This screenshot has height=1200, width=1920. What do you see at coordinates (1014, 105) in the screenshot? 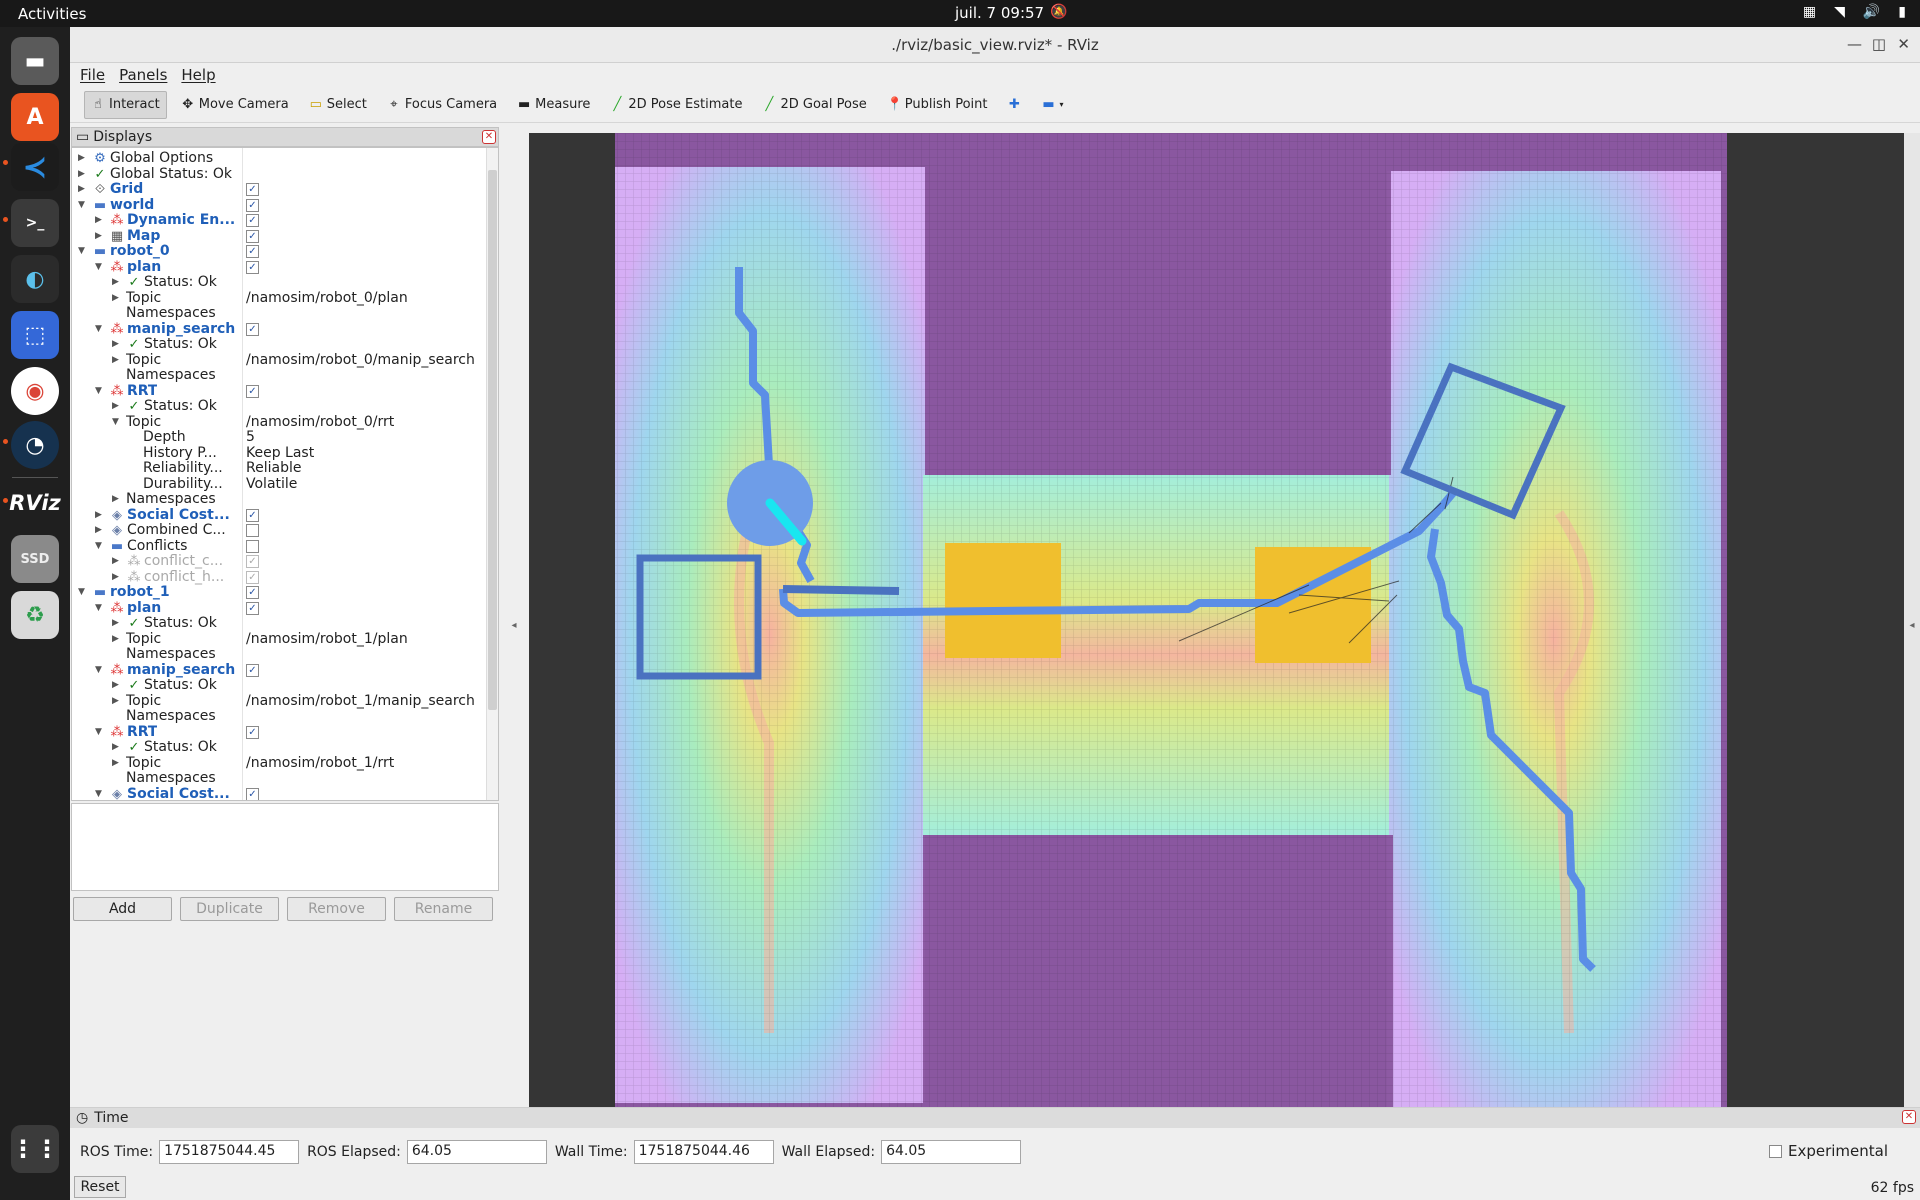
I see `add-tool-button: ✚` at bounding box center [1014, 105].